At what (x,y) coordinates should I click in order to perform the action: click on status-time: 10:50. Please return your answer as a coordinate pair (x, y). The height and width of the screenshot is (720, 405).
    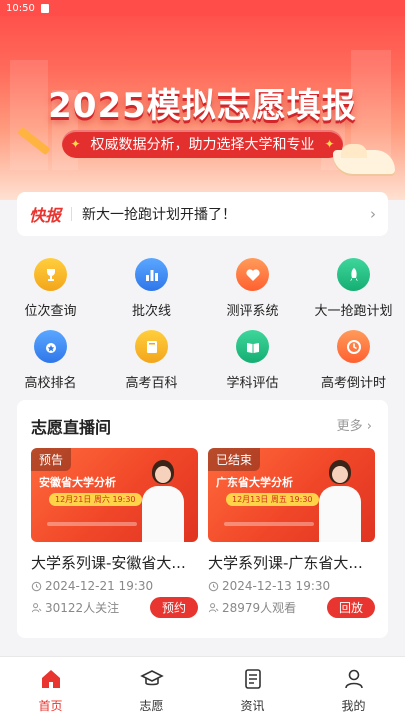
    Looking at the image, I should click on (20, 8).